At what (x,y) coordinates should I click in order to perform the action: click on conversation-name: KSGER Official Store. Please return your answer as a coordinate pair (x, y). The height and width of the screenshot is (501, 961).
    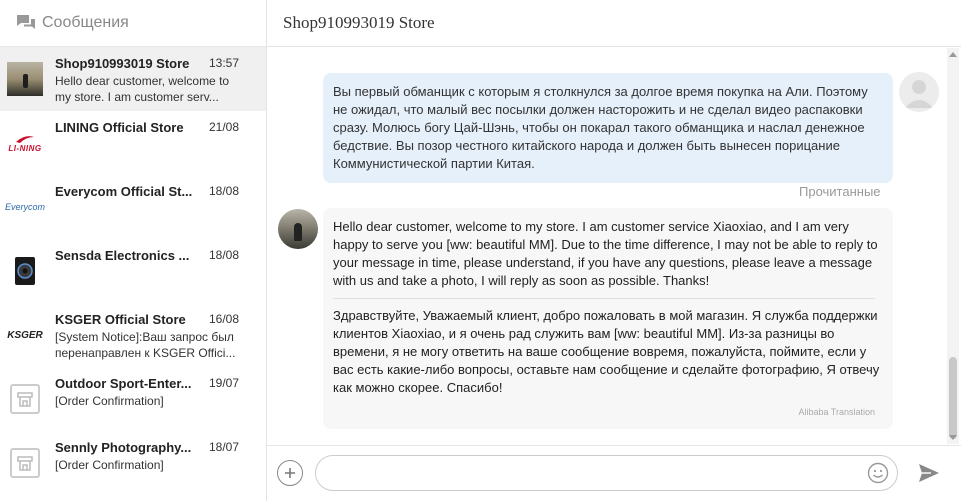
    Looking at the image, I should click on (120, 319).